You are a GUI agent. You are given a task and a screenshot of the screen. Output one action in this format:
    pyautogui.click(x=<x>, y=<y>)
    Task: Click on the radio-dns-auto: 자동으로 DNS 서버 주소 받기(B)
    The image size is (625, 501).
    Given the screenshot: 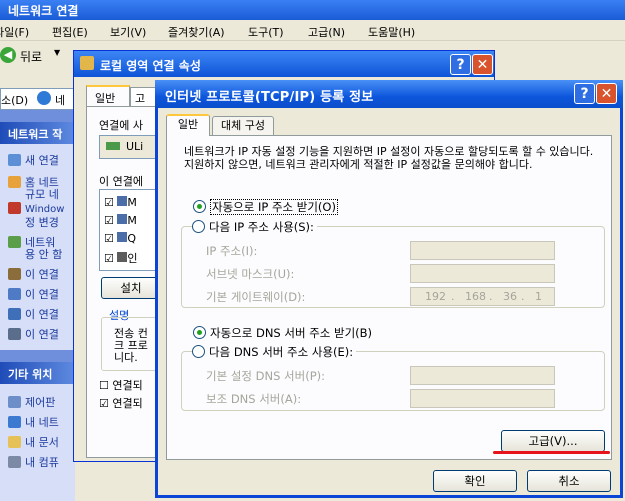 What is the action you would take?
    pyautogui.click(x=282, y=333)
    